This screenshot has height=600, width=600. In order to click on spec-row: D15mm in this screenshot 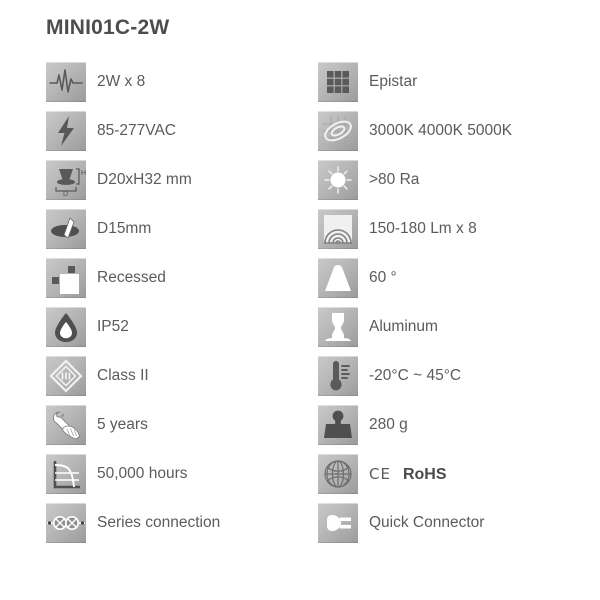, I will do `click(176, 229)`.